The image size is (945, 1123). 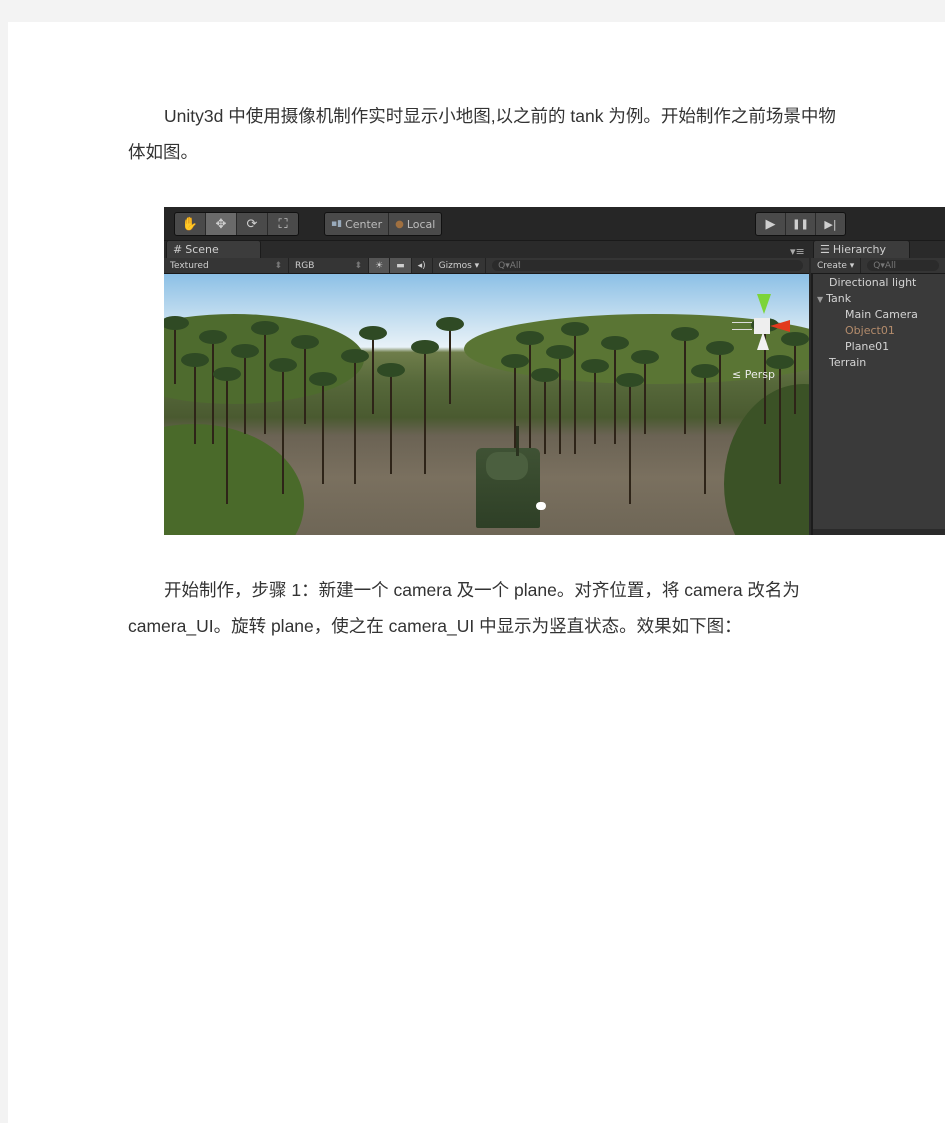 I want to click on light-gizmo-icon, so click(x=541, y=506).